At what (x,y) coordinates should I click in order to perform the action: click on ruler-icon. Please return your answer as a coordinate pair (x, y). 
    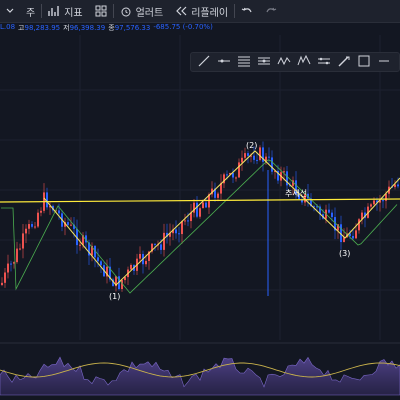
    Looking at the image, I should click on (324, 62).